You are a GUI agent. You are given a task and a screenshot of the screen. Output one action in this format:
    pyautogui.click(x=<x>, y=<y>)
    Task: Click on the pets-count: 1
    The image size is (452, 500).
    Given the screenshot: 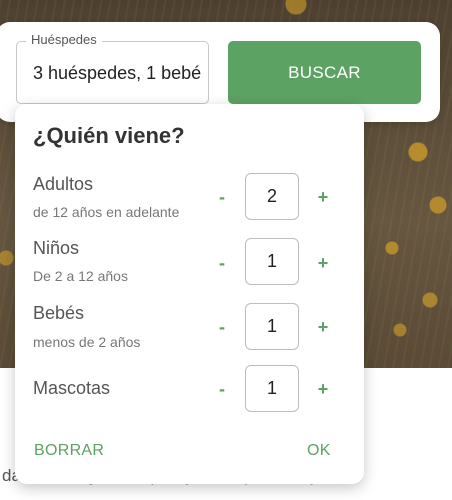 What is the action you would take?
    pyautogui.click(x=272, y=388)
    